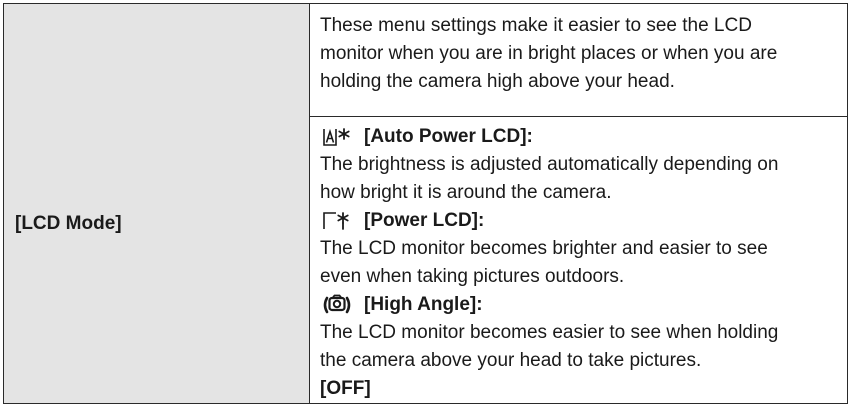 The width and height of the screenshot is (851, 404). What do you see at coordinates (578, 137) in the screenshot?
I see `option-auto-power-lcd: [Auto Power LCD]:` at bounding box center [578, 137].